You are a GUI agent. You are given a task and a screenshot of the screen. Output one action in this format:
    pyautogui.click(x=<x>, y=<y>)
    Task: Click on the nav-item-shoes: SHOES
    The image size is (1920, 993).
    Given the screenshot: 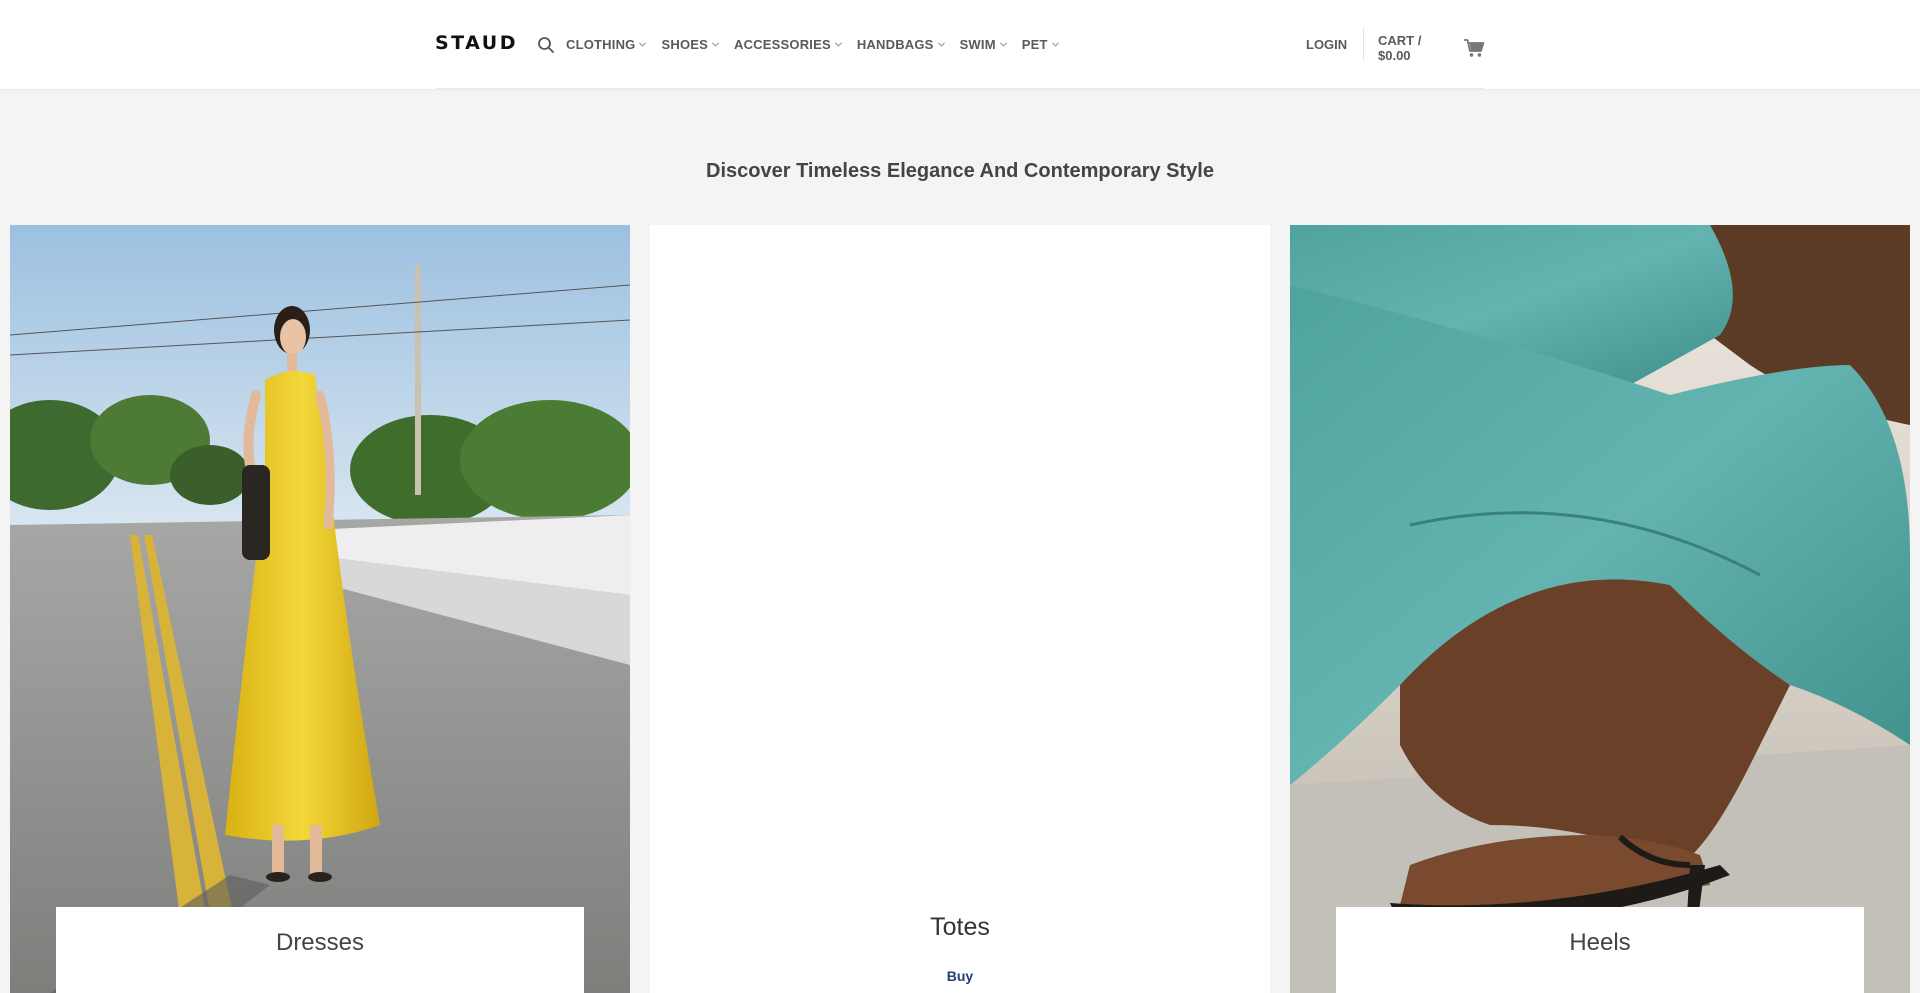 What is the action you would take?
    pyautogui.click(x=690, y=44)
    